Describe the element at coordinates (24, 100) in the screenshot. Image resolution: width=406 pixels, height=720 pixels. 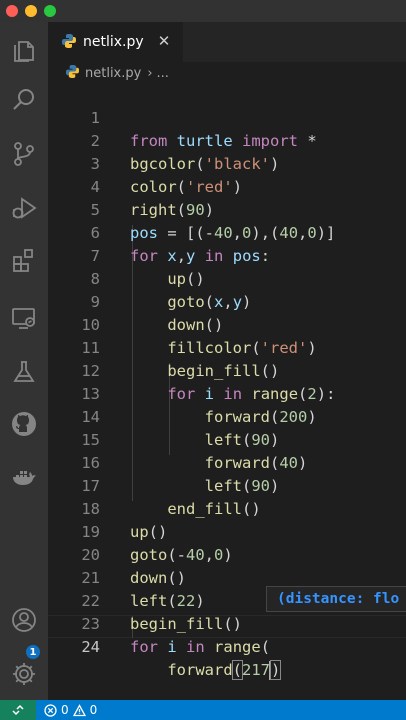
I see `search-icon` at that location.